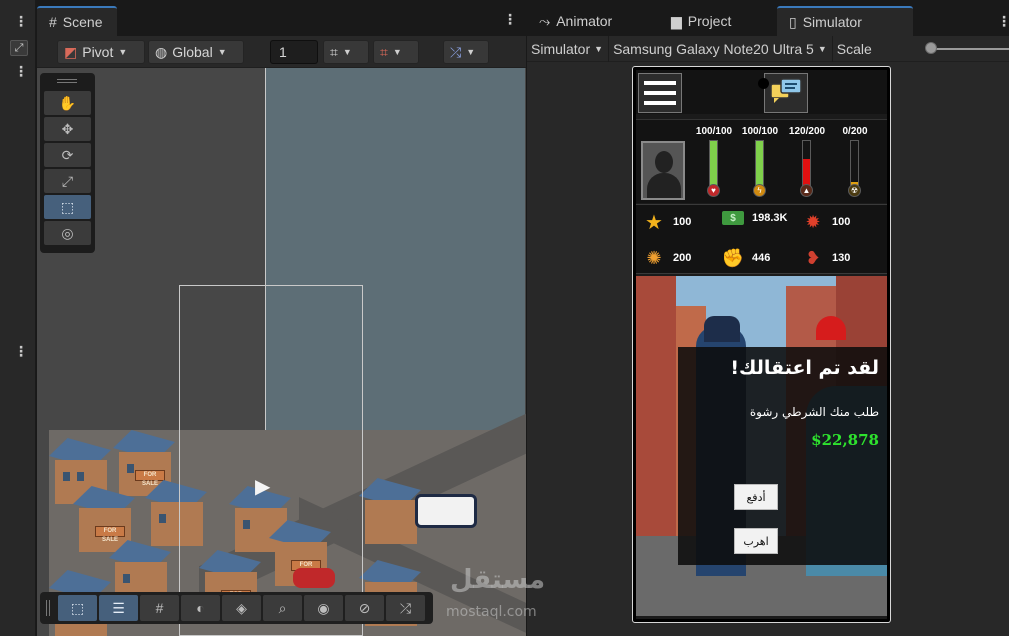 This screenshot has height=636, width=1009. Describe the element at coordinates (770, 218) in the screenshot. I see `resource-value: 198.3K` at that location.